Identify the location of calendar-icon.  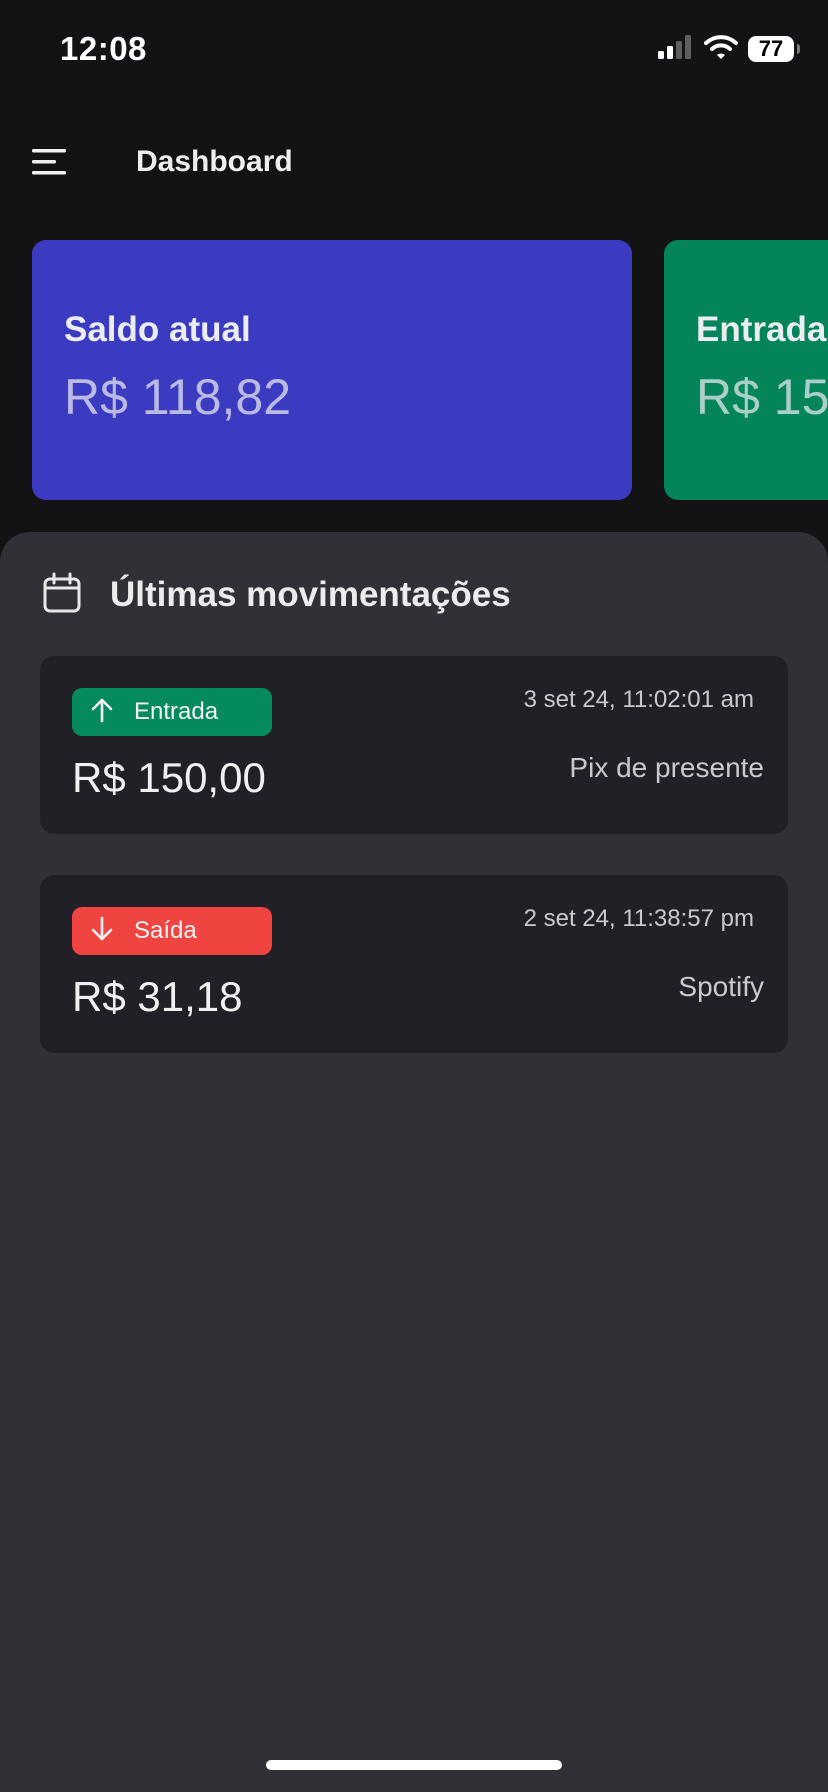
(62, 595).